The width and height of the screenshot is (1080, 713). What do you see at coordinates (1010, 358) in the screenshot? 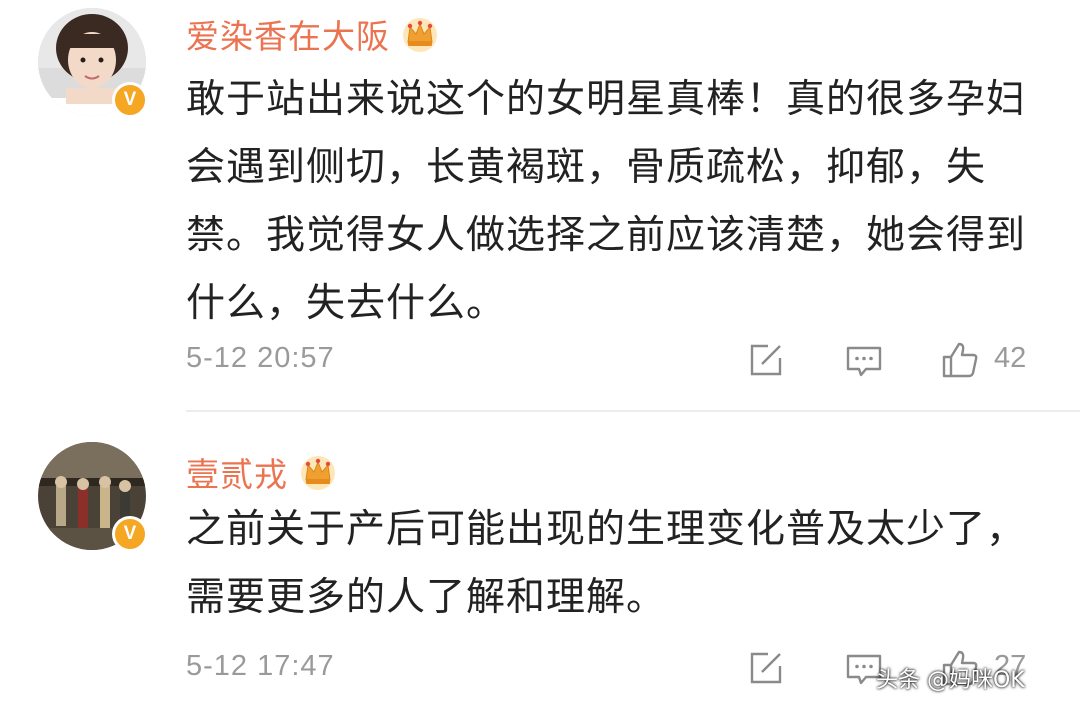
I see `like-count: 42` at bounding box center [1010, 358].